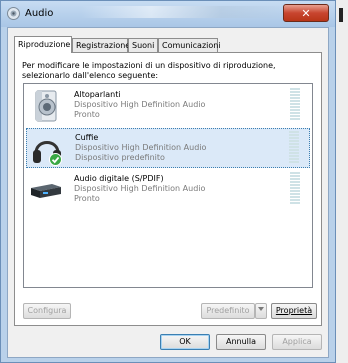 This screenshot has width=348, height=363. What do you see at coordinates (55, 159) in the screenshot?
I see `default-device-check-icon` at bounding box center [55, 159].